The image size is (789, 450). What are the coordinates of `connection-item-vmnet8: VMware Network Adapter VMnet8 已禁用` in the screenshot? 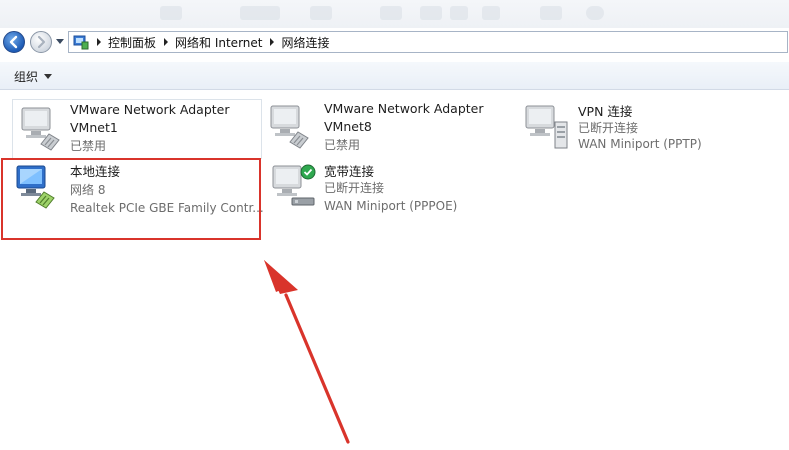 It's located at (388, 130).